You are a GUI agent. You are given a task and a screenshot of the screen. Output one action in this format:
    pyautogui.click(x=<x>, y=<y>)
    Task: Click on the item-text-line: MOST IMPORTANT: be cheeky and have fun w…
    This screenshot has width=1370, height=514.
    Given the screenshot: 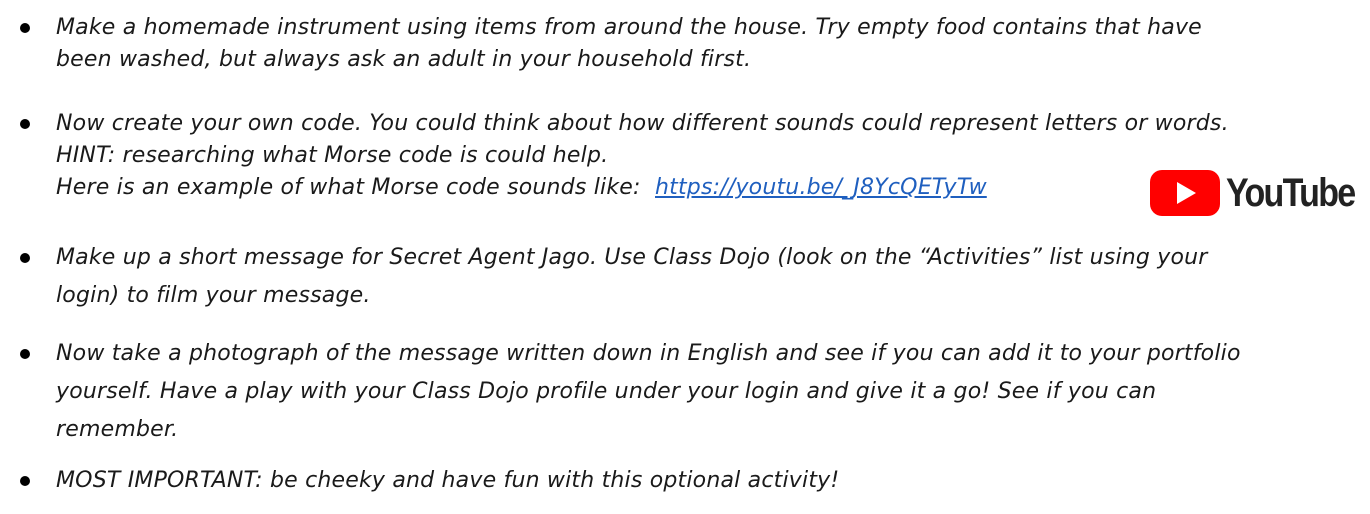 What is the action you would take?
    pyautogui.click(x=448, y=480)
    